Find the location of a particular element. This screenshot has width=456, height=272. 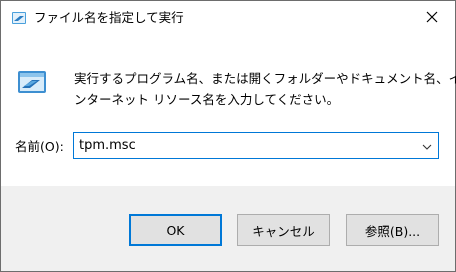

run-program-icon is located at coordinates (32, 82).